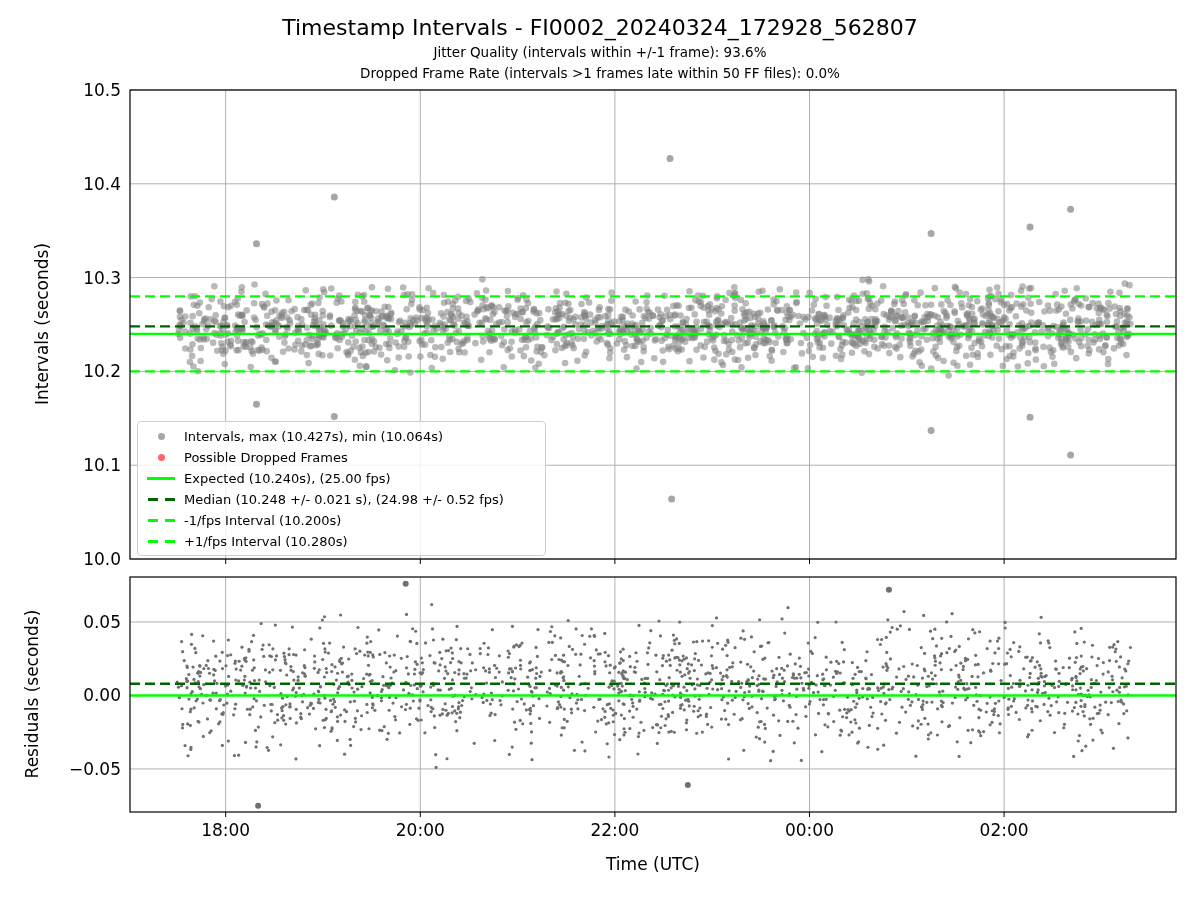 The height and width of the screenshot is (900, 1200). Describe the element at coordinates (420, 830) in the screenshot. I see `x-tick-label: 20:00` at that location.